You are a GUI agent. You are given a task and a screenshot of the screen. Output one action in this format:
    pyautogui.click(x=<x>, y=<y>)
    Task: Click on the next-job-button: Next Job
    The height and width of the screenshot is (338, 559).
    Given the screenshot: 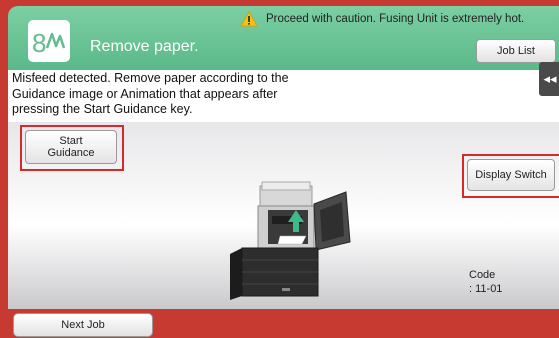 What is the action you would take?
    pyautogui.click(x=83, y=325)
    